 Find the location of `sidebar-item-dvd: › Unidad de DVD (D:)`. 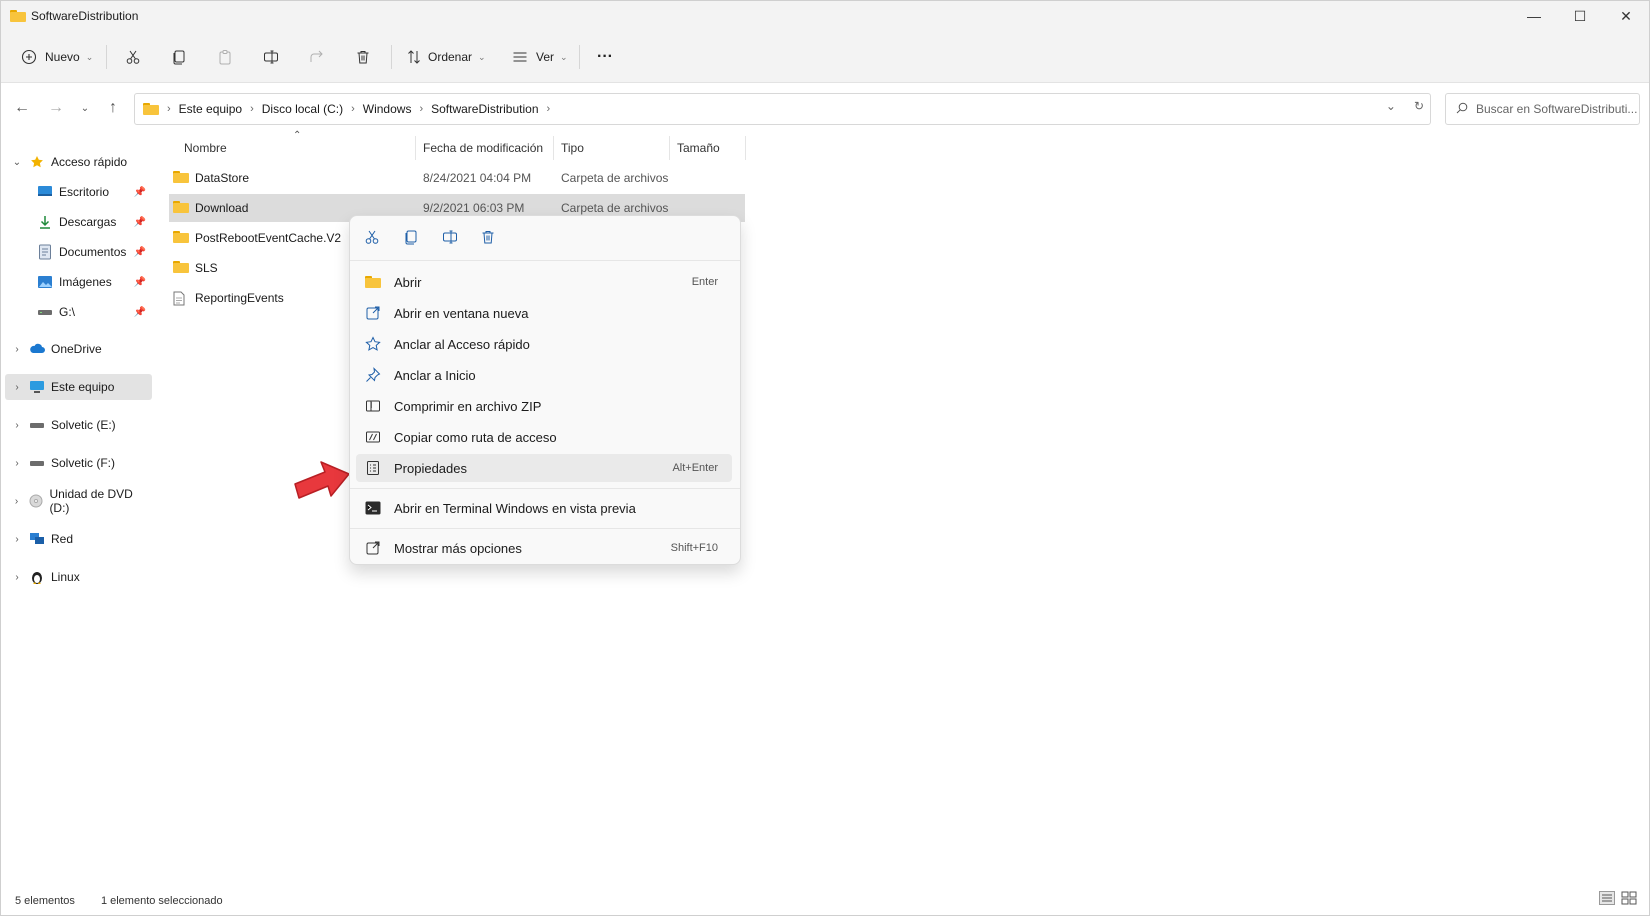

sidebar-item-dvd: › Unidad de DVD (D:) is located at coordinates (78, 501).